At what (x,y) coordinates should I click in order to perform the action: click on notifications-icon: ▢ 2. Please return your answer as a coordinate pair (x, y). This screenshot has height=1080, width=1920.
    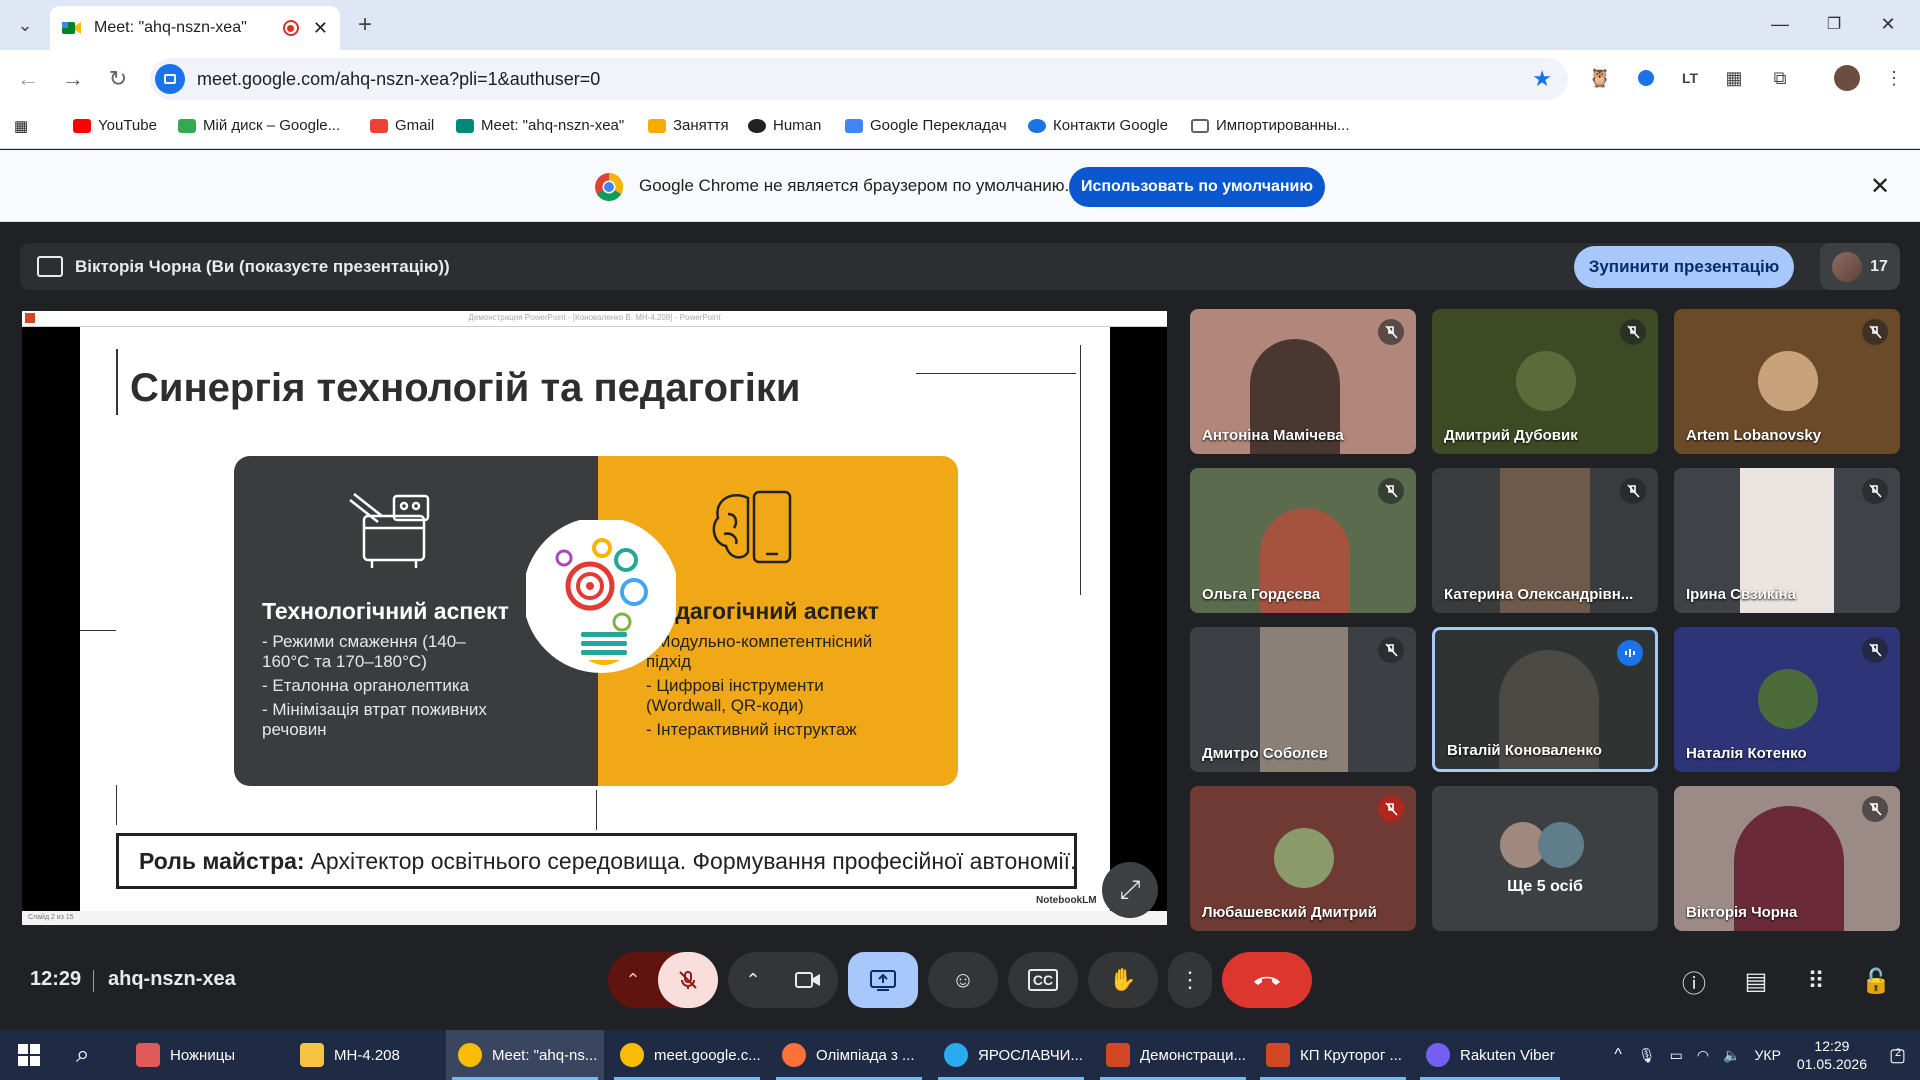
    Looking at the image, I should click on (1897, 1055).